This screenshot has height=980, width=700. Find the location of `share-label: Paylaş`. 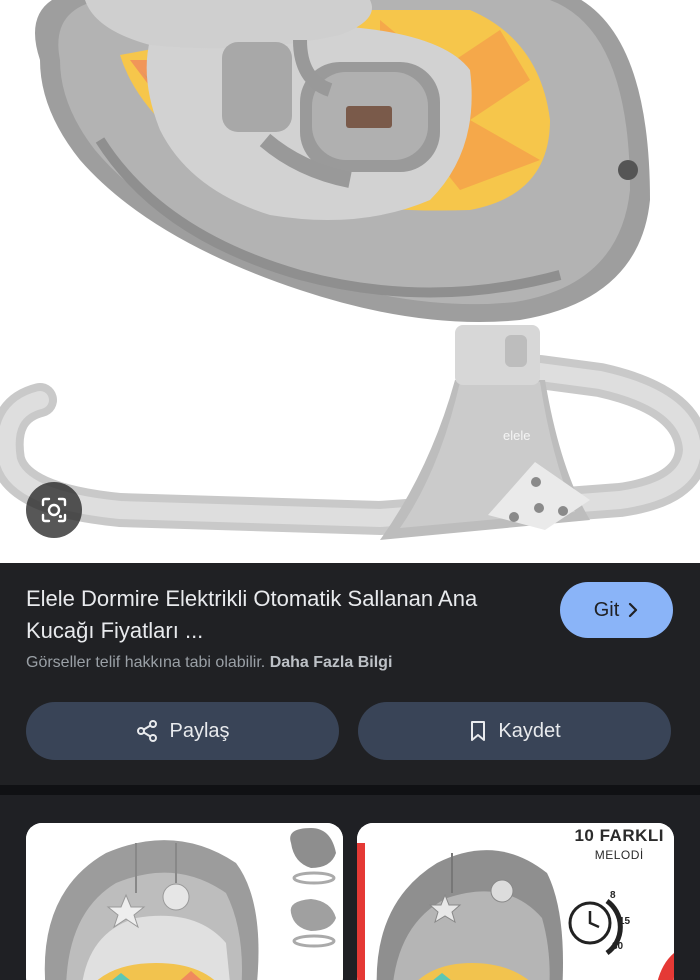

share-label: Paylaş is located at coordinates (199, 730).